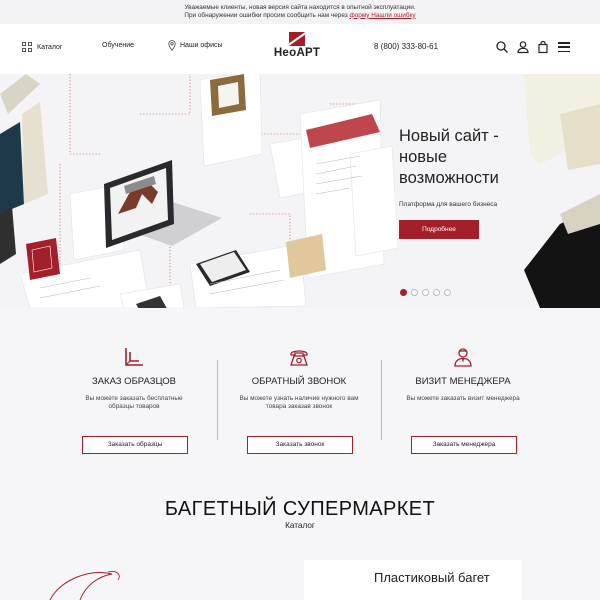  Describe the element at coordinates (84, 585) in the screenshot. I see `decorative-script-graphic` at that location.